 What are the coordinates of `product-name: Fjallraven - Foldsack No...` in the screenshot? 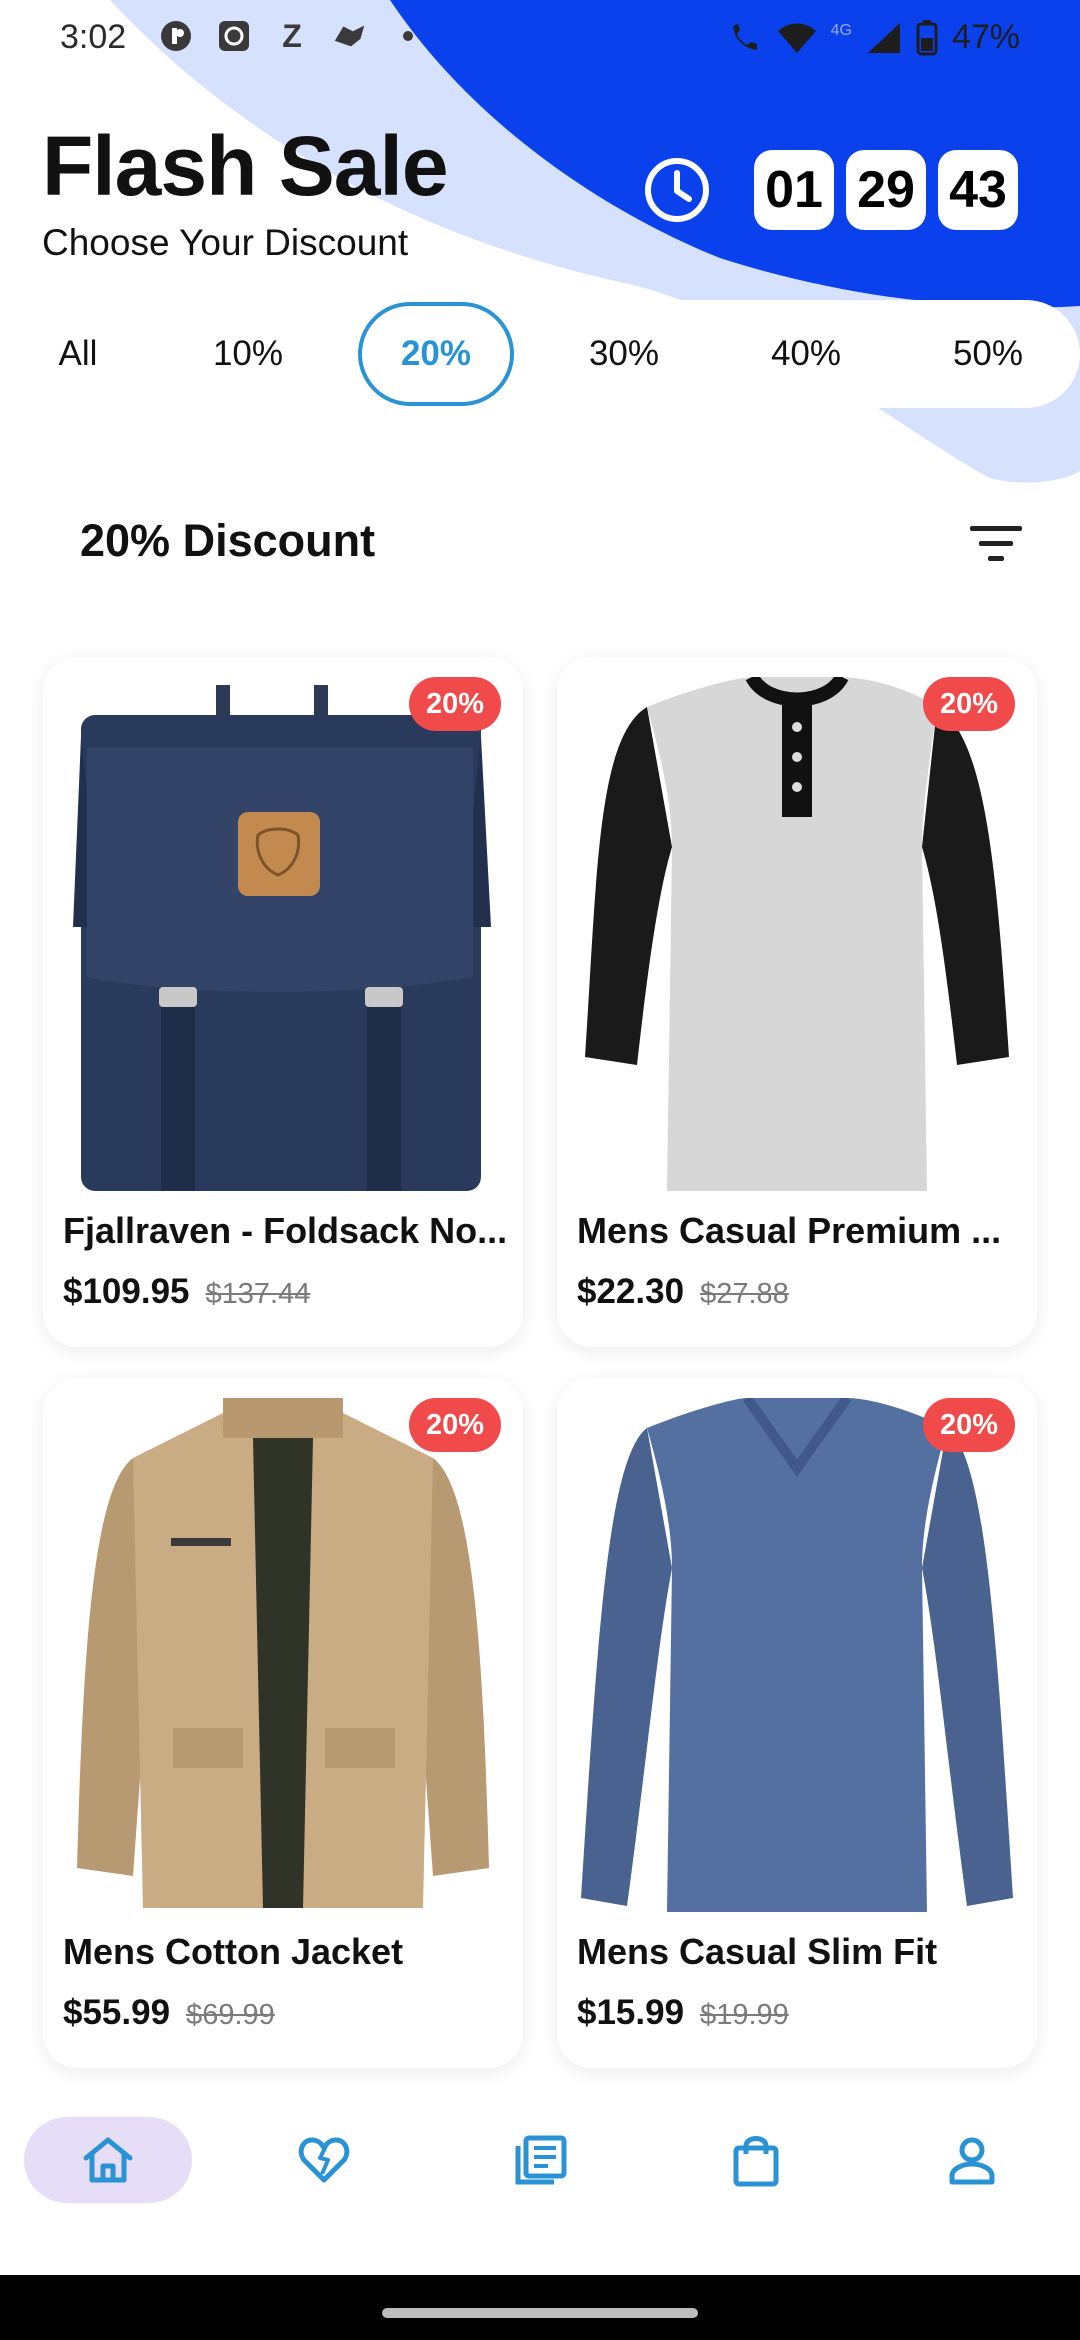 It's located at (285, 1230).